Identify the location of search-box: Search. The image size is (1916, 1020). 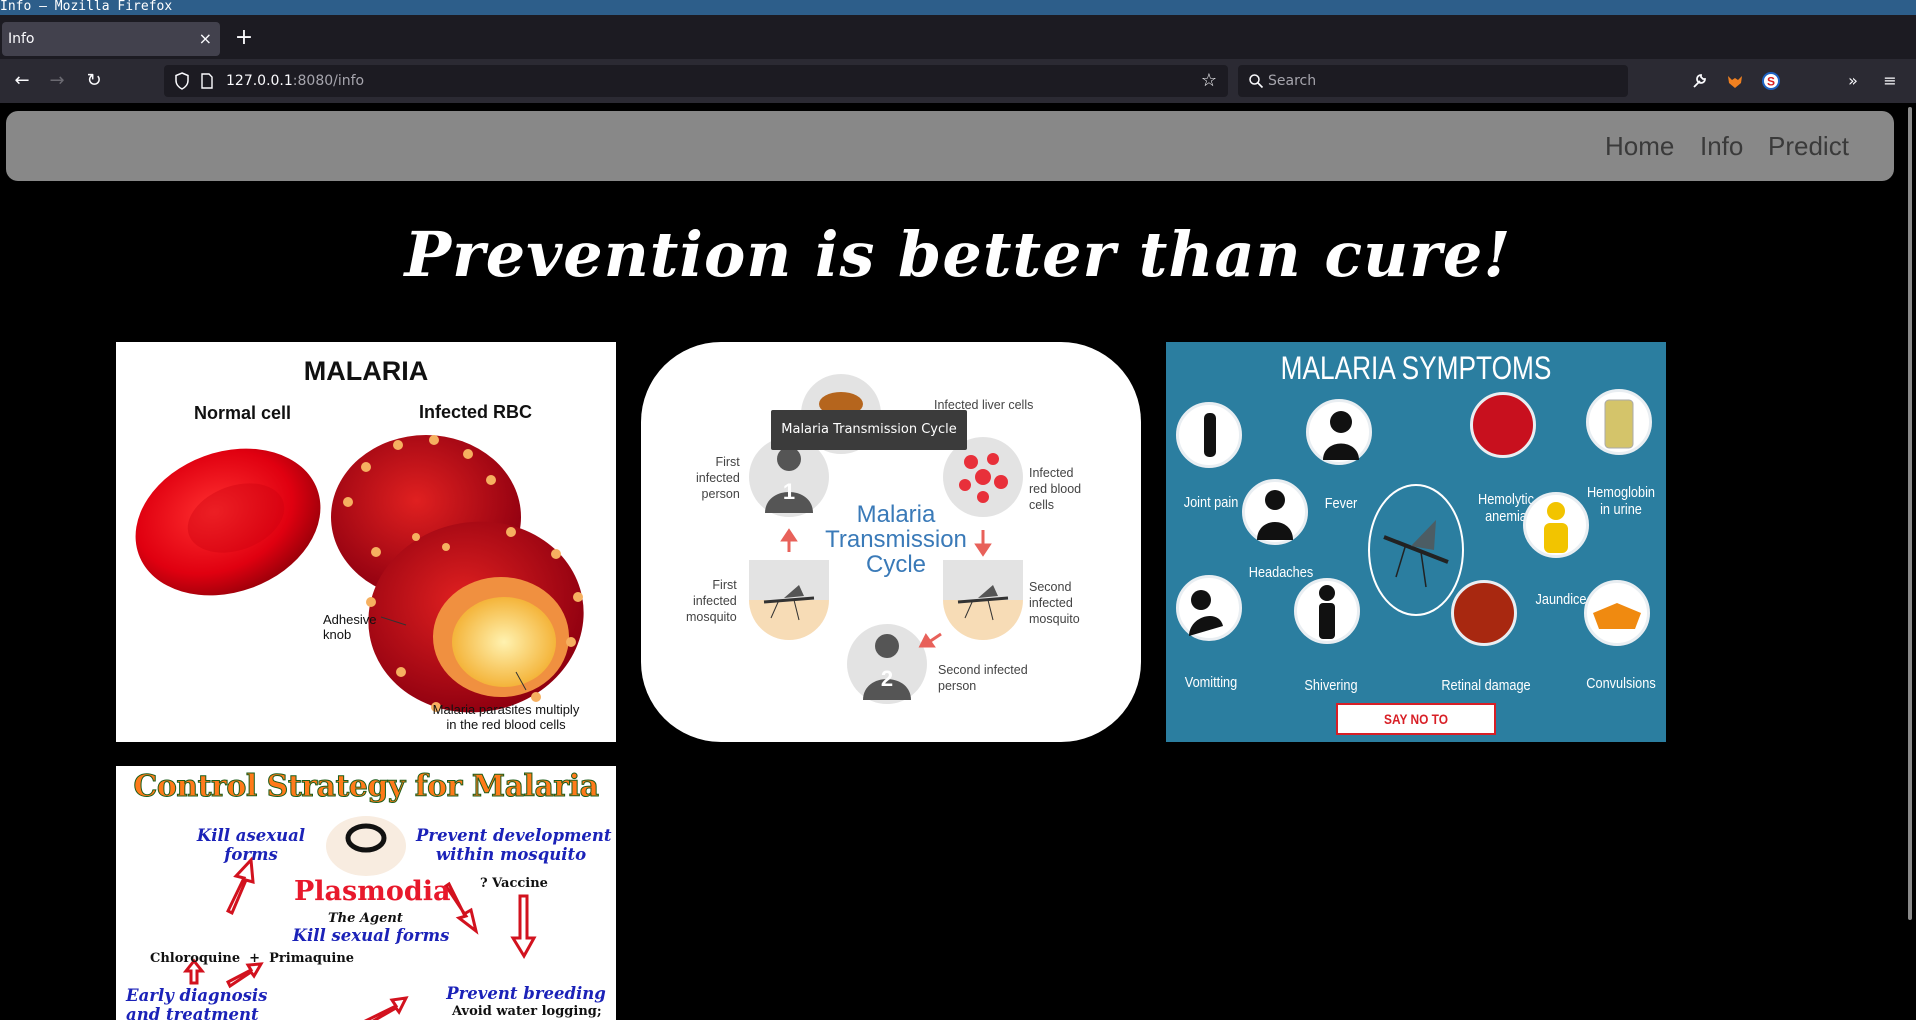
(1433, 81).